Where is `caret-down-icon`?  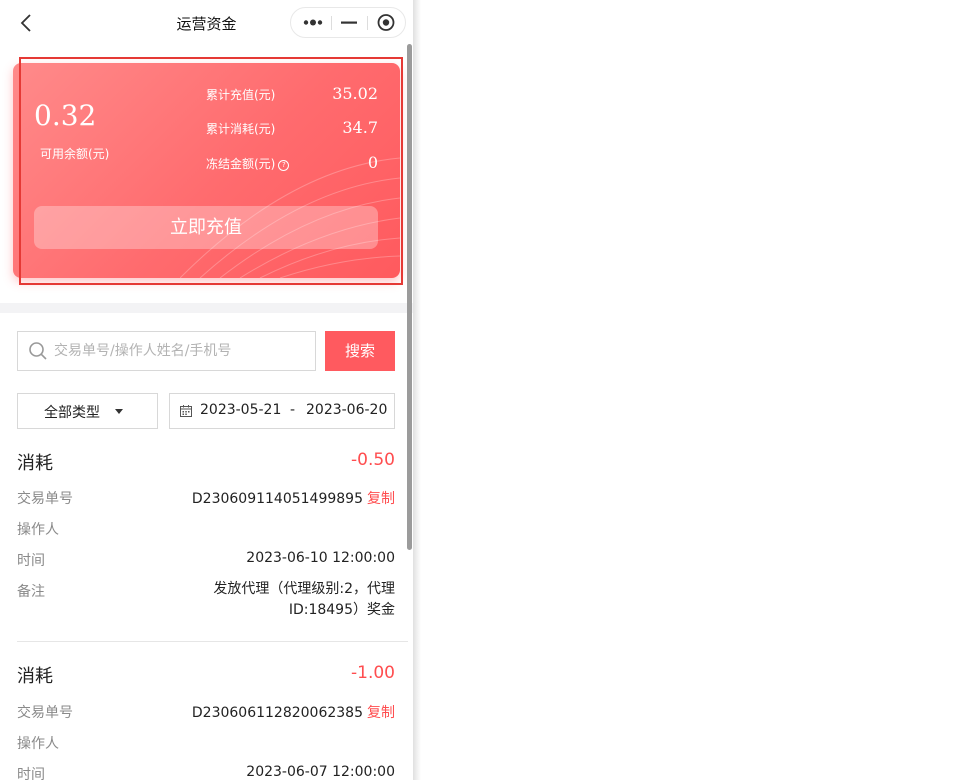 caret-down-icon is located at coordinates (119, 411).